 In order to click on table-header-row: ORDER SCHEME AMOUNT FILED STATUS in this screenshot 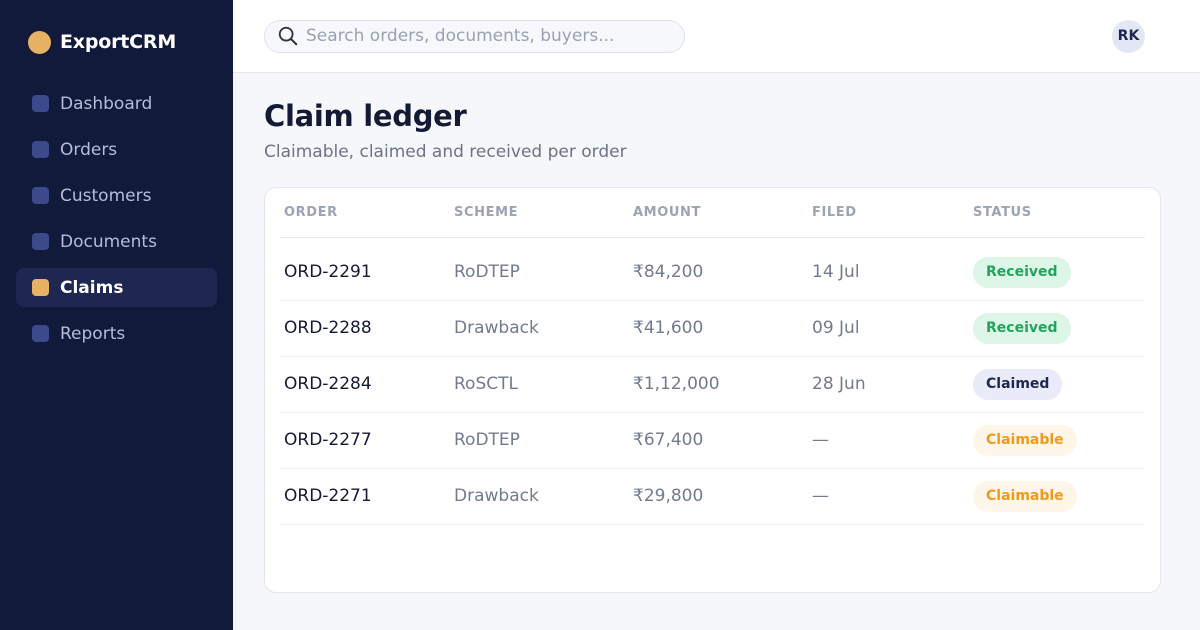, I will do `click(712, 213)`.